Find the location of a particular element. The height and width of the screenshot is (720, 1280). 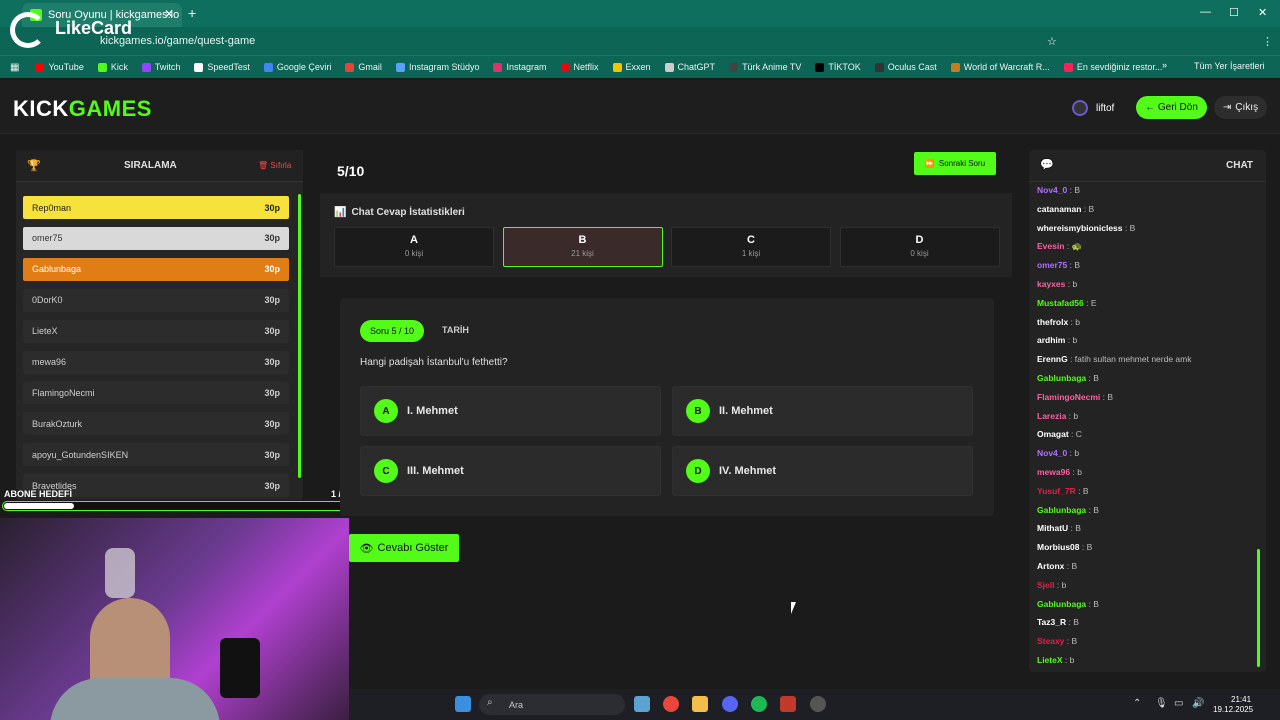

reset-leaderboard-button: 🗑 Sıfırla is located at coordinates (274, 165).